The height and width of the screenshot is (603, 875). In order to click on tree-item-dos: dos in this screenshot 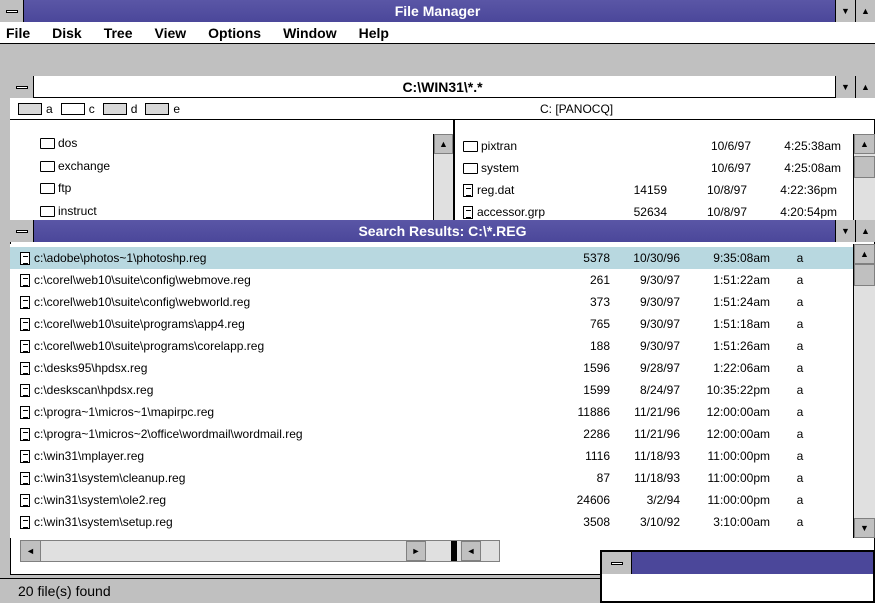, I will do `click(58, 143)`.